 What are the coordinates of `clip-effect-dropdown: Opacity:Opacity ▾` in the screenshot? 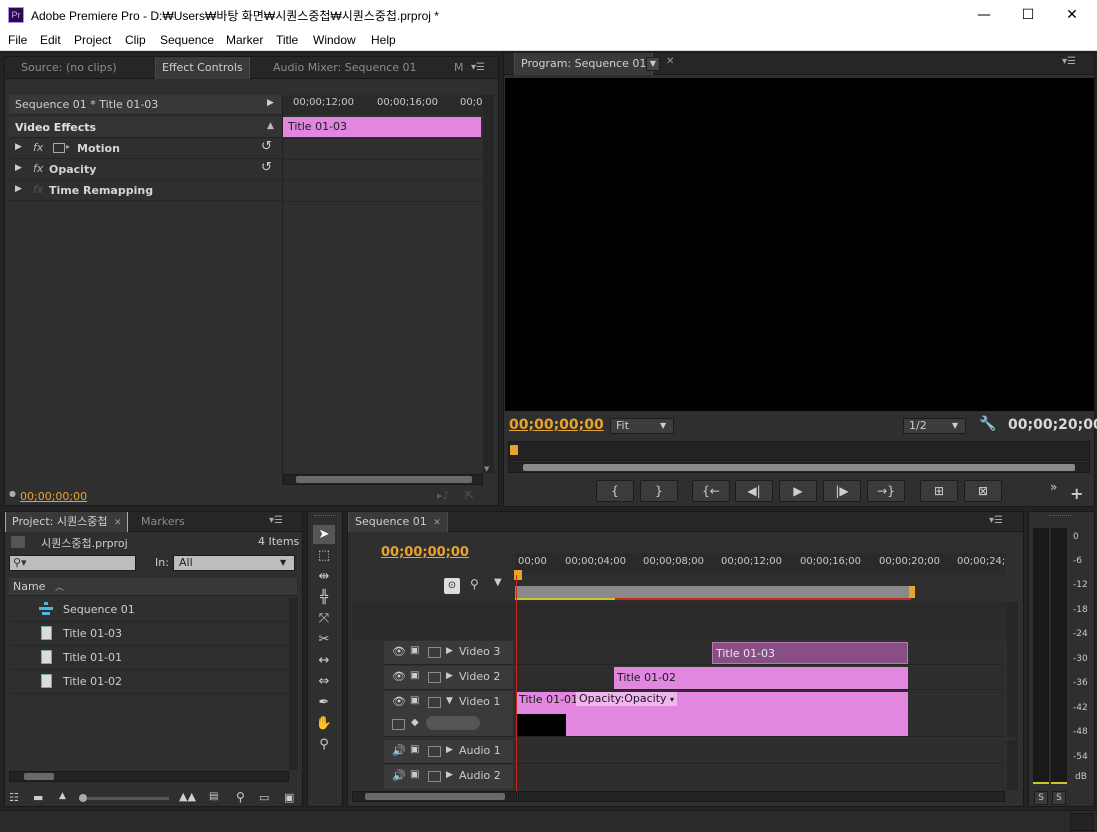 It's located at (627, 699).